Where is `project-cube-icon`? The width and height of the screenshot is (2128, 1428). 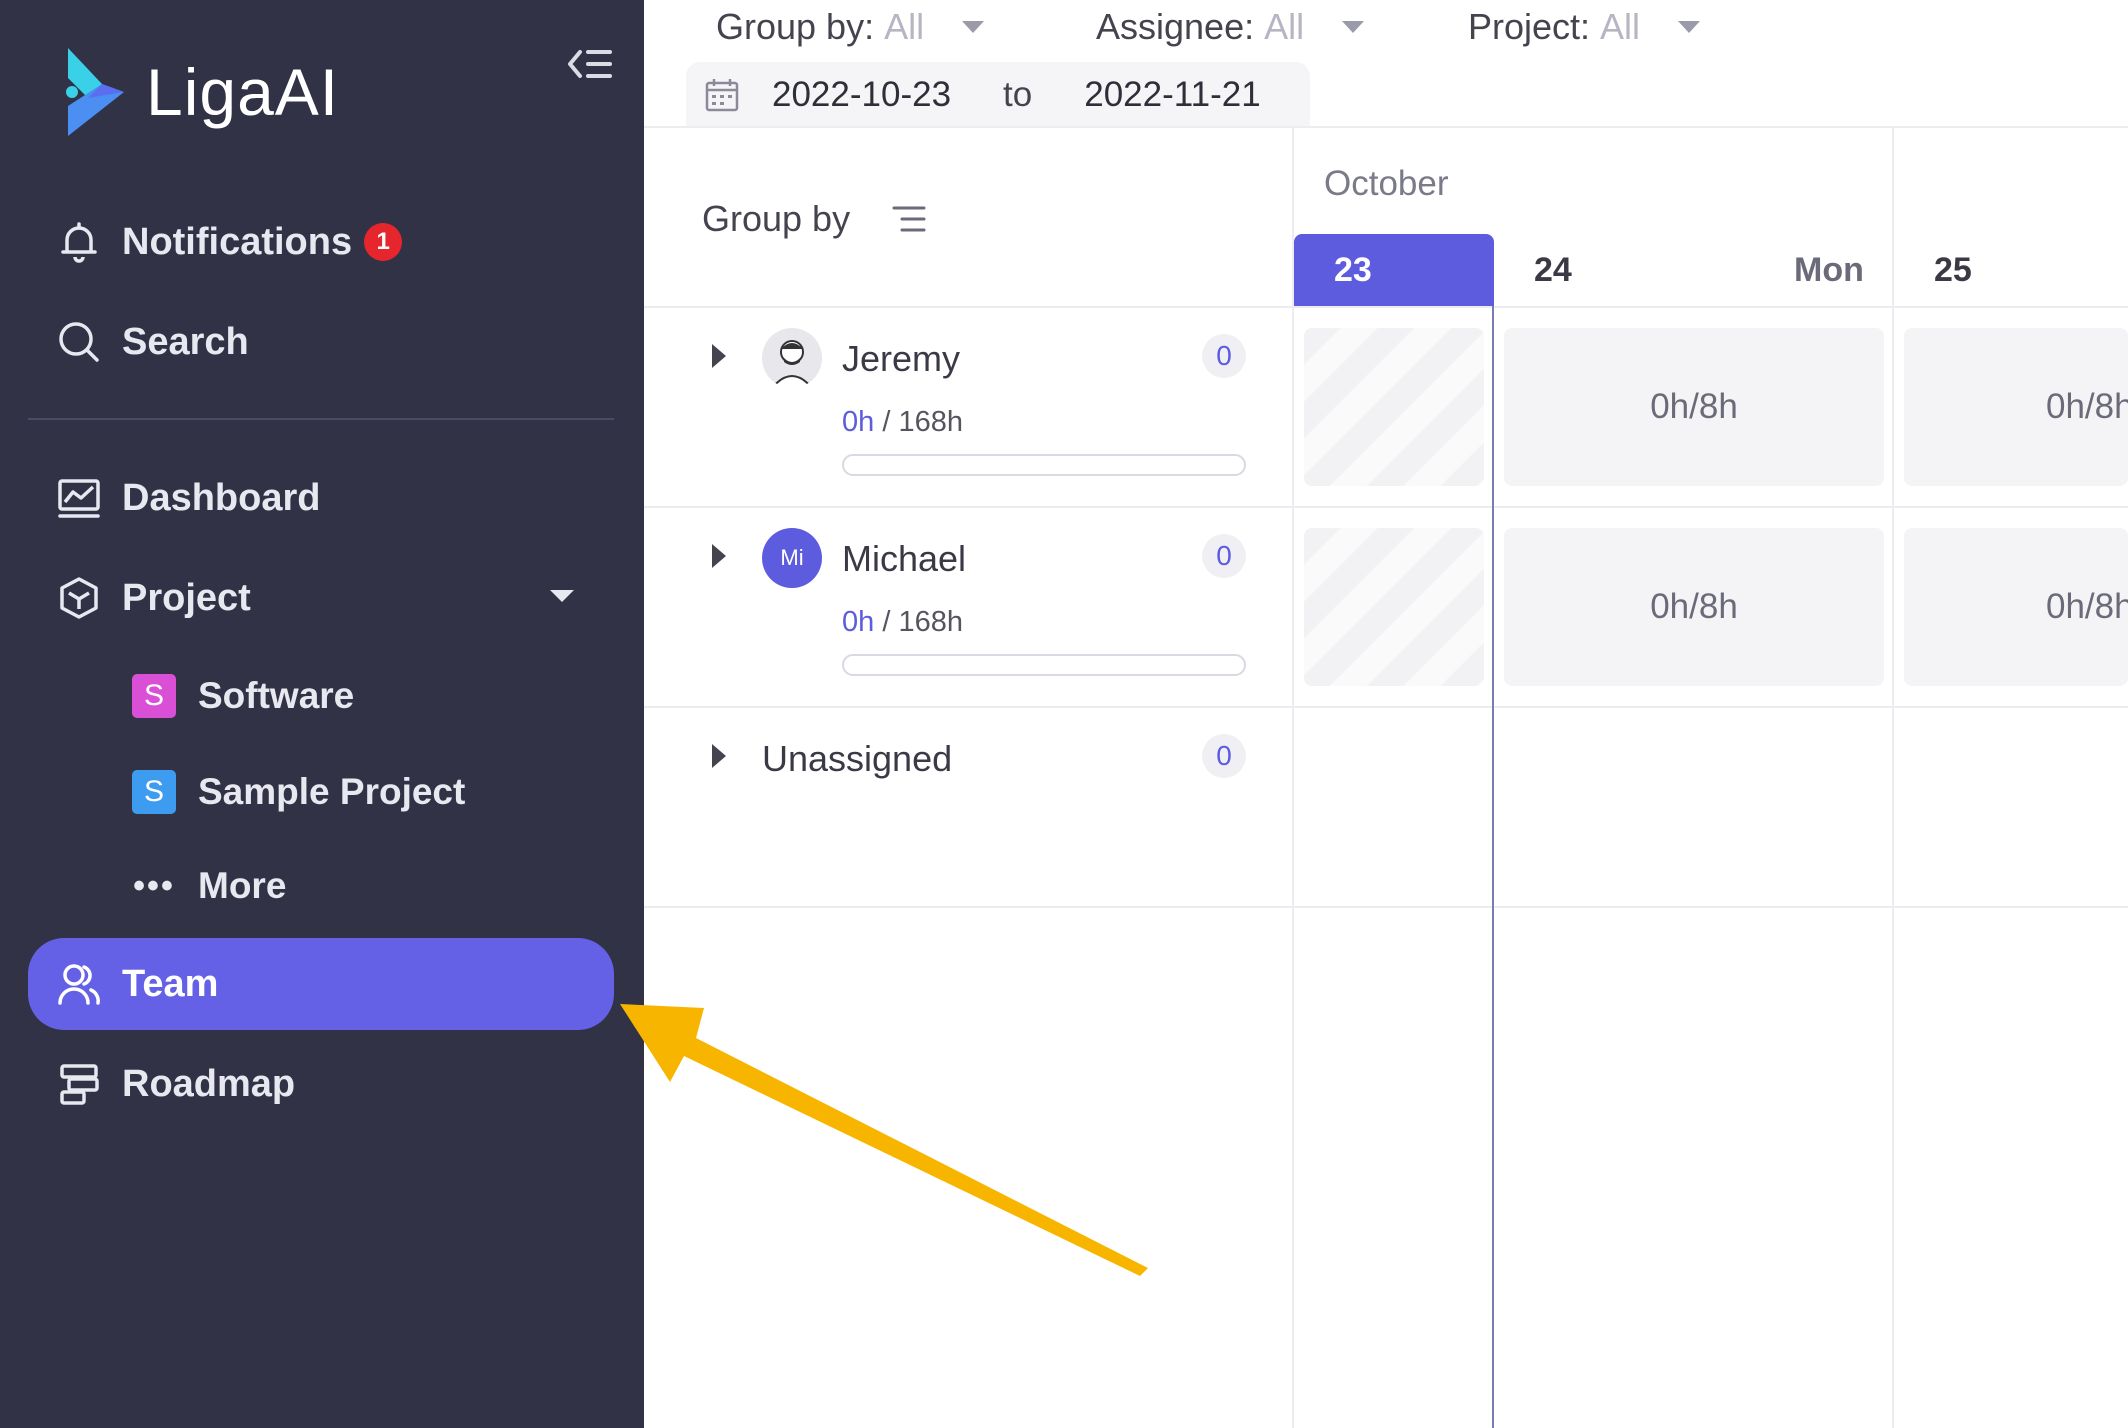
project-cube-icon is located at coordinates (79, 598).